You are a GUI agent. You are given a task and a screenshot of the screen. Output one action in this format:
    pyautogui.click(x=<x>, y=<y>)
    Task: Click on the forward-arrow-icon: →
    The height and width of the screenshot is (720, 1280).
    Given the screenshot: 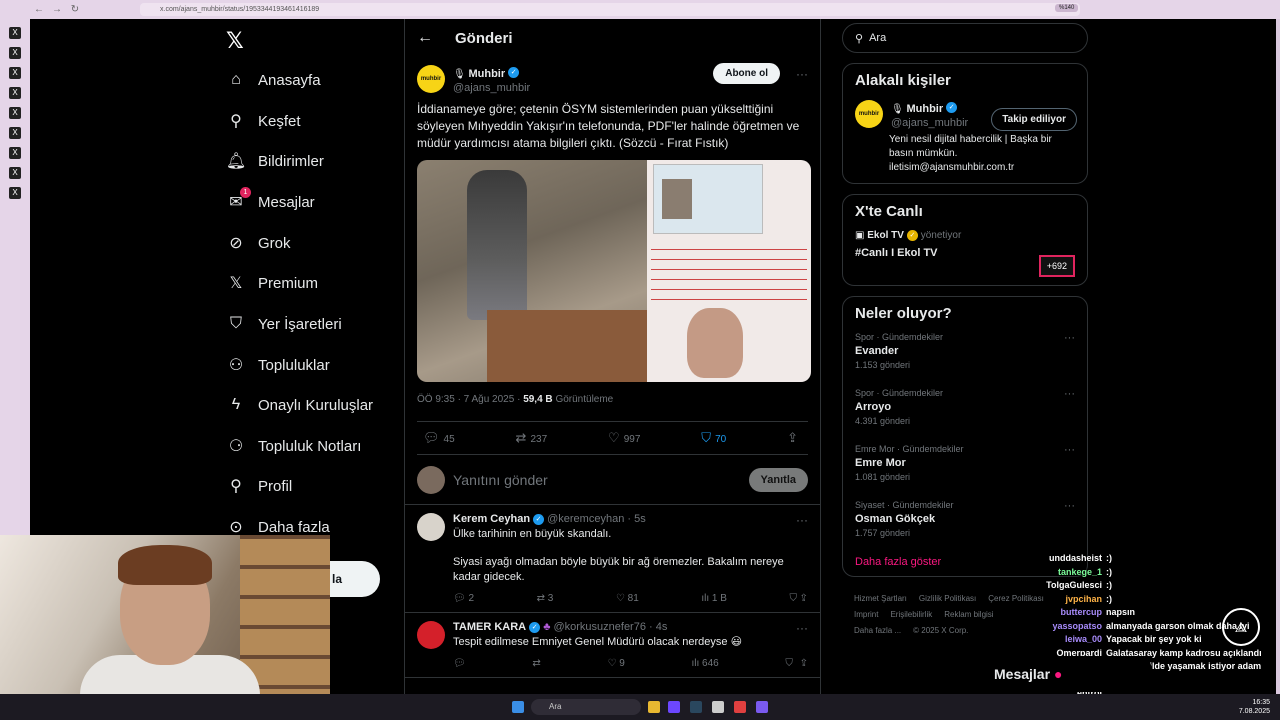 What is the action you would take?
    pyautogui.click(x=57, y=9)
    